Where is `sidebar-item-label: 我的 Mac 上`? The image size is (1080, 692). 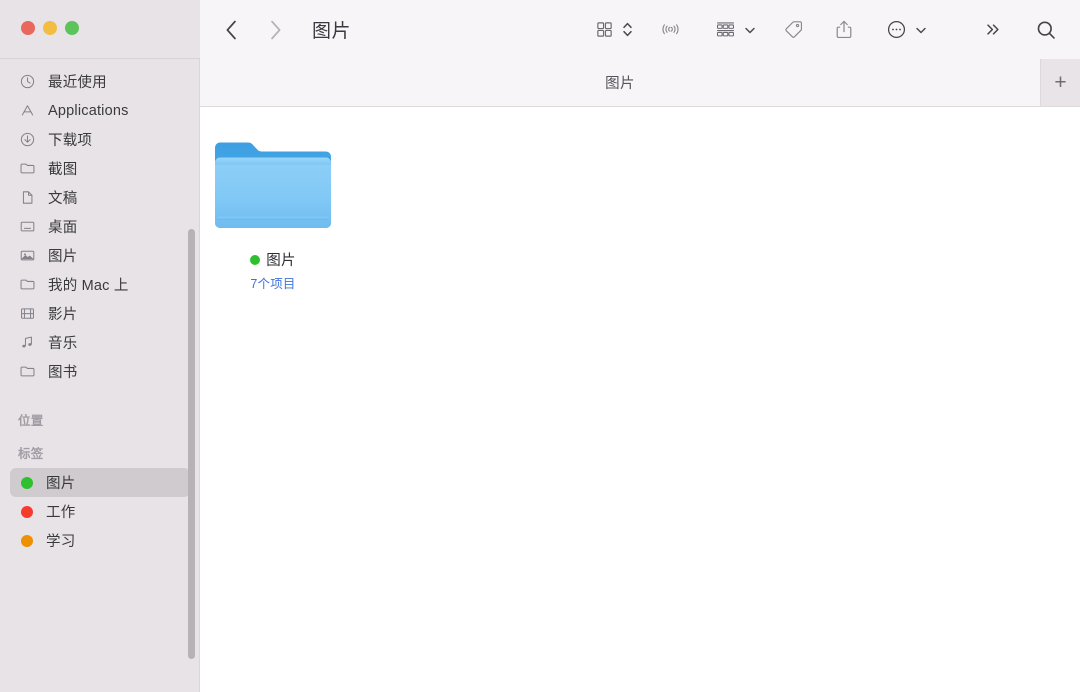 sidebar-item-label: 我的 Mac 上 is located at coordinates (88, 286).